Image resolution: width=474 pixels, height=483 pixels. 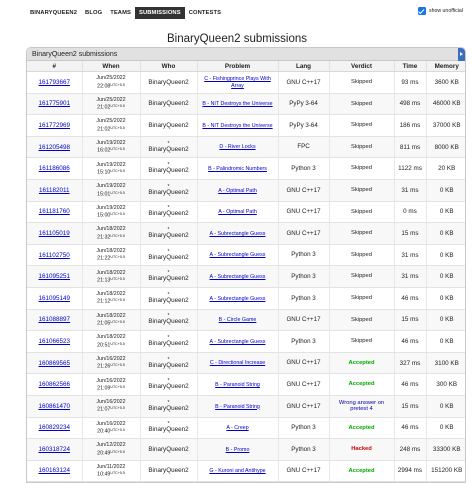 I want to click on submission-date: Jun/16/2022, so click(x=111, y=358).